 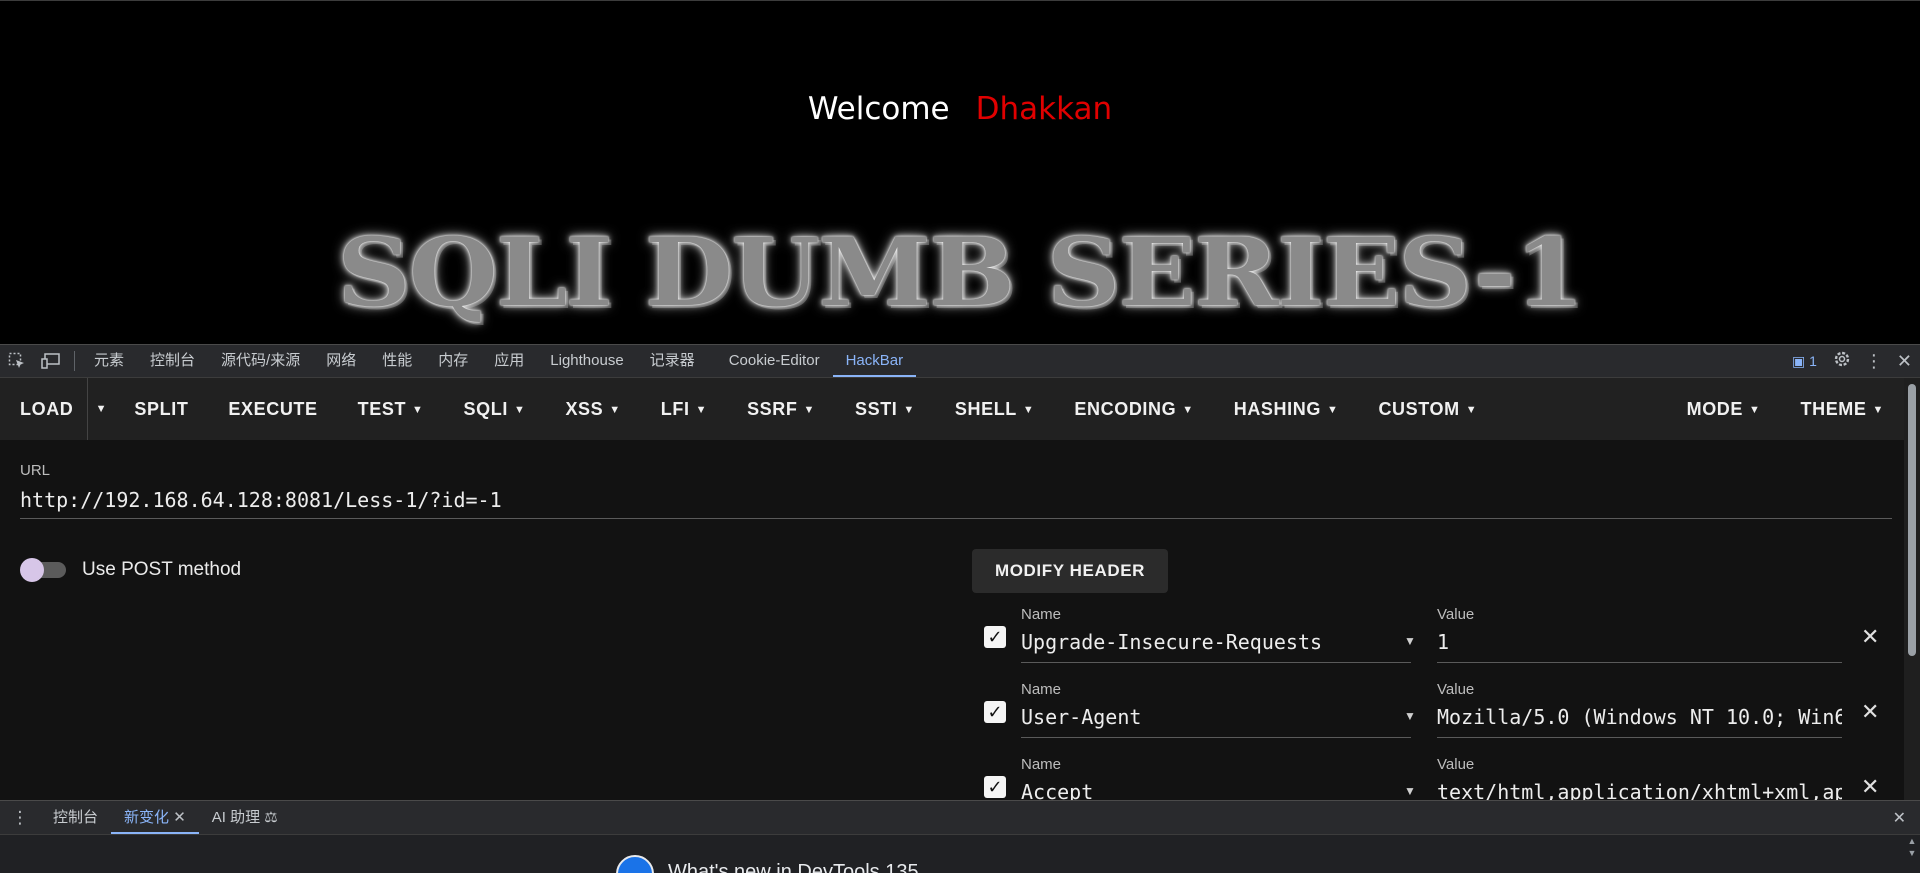 What do you see at coordinates (960, 109) in the screenshot?
I see `welcome-message: Welcome Dhakkan` at bounding box center [960, 109].